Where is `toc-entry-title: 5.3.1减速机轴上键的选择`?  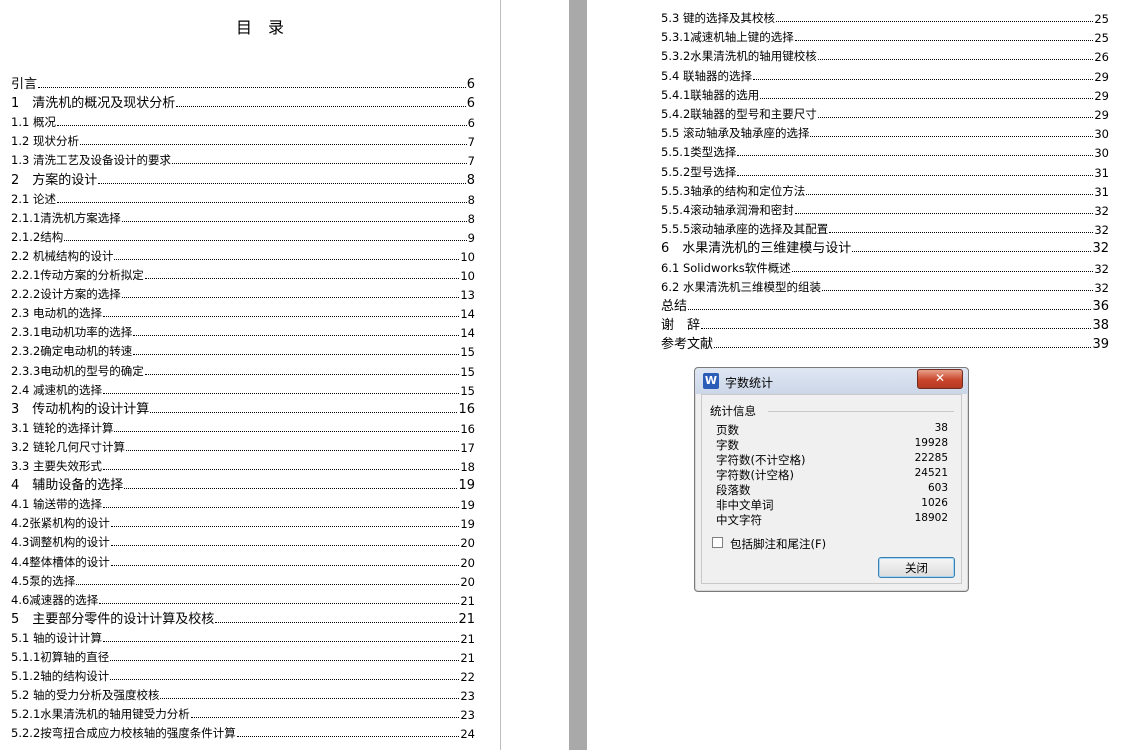 toc-entry-title: 5.3.1减速机轴上键的选择 is located at coordinates (727, 37).